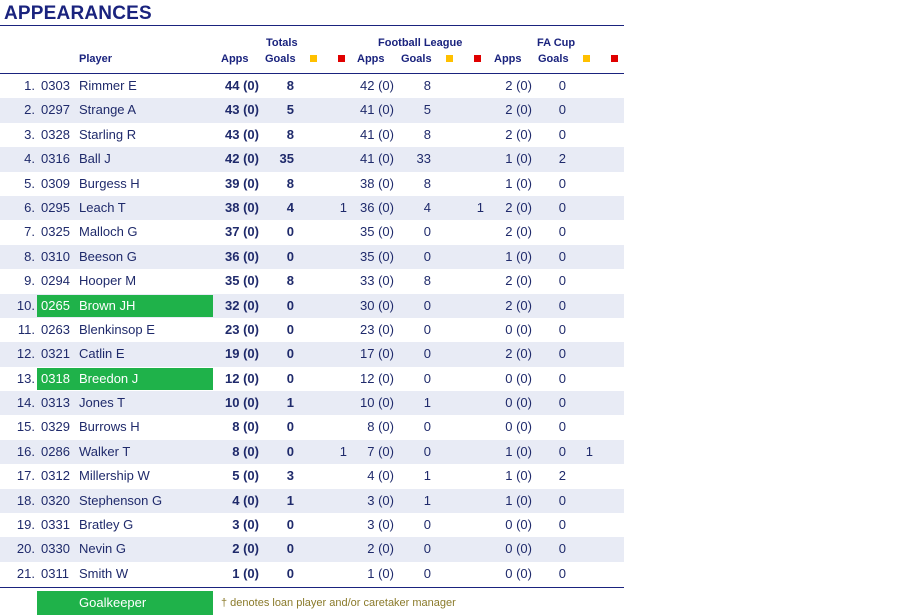 This screenshot has width=900, height=616. Describe the element at coordinates (312, 305) in the screenshot. I see `table-row: 10. 0265 Brown JH 32 (0) 0 30 (0) 0 2 (0) 0` at that location.